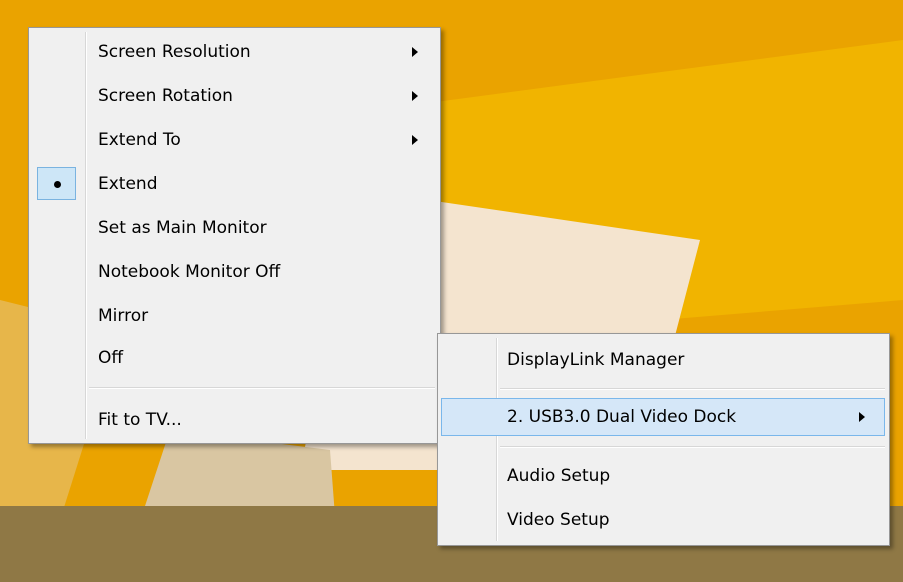 The height and width of the screenshot is (582, 903). I want to click on menu-item-notebook-monitor-off: Notebook Monitor Off, so click(234, 272).